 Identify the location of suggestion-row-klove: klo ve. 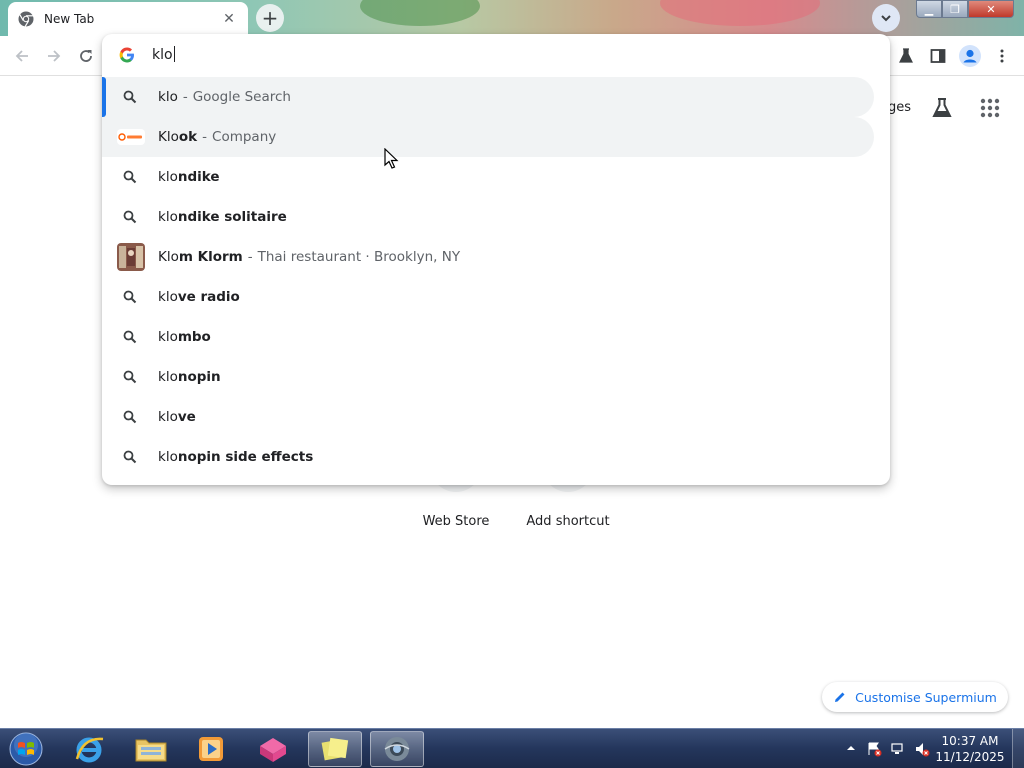
(488, 417).